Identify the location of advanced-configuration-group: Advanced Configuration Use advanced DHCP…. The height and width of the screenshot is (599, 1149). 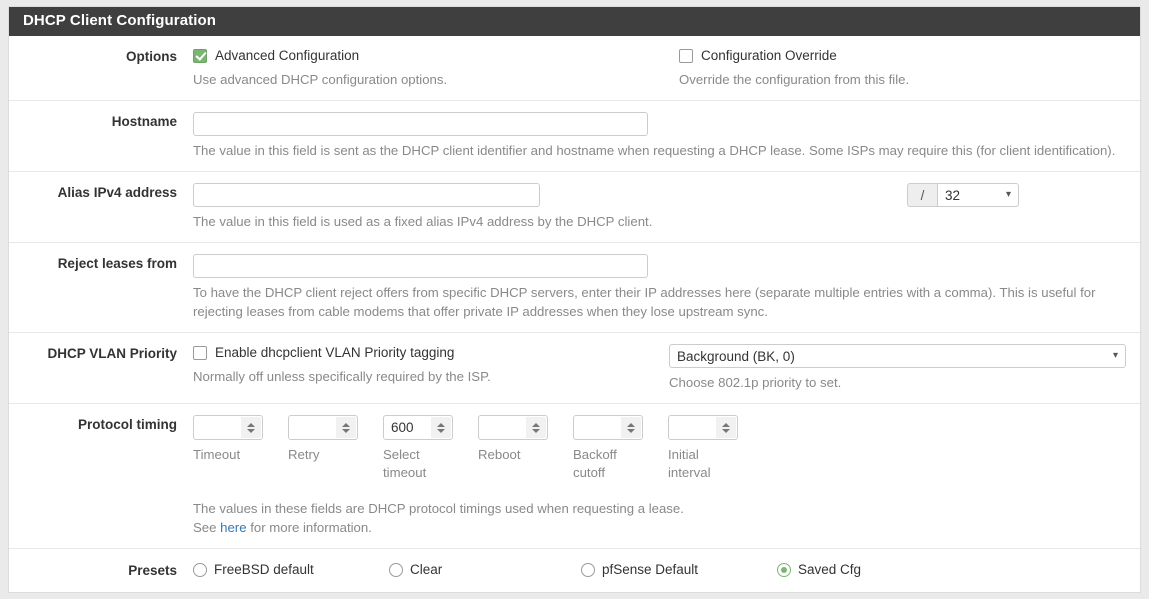
(436, 68).